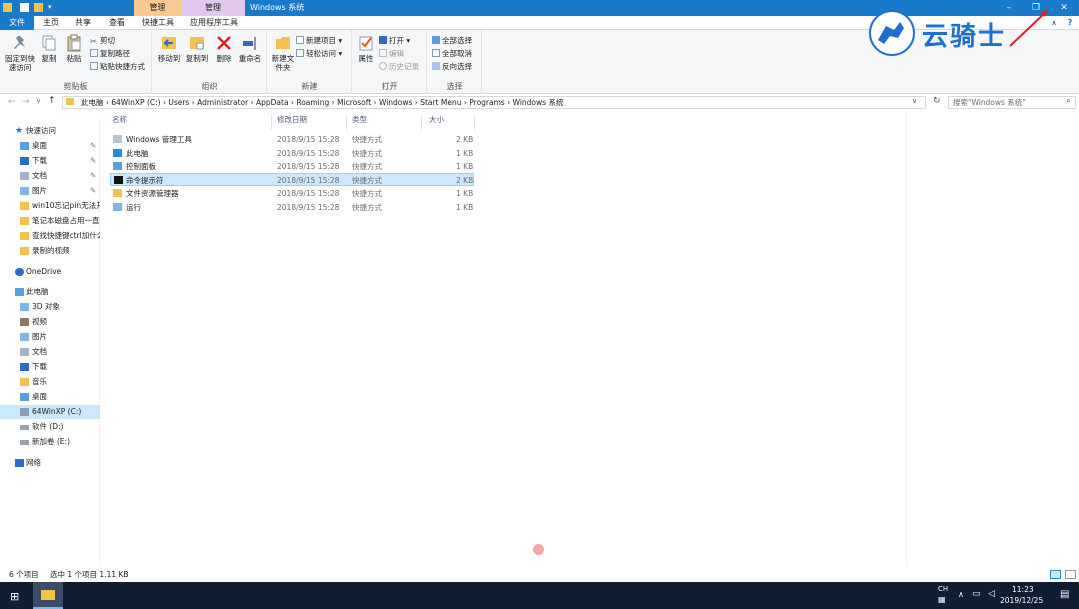 The height and width of the screenshot is (609, 1079). Describe the element at coordinates (394, 41) in the screenshot. I see `open-button: 打开 ▾` at that location.